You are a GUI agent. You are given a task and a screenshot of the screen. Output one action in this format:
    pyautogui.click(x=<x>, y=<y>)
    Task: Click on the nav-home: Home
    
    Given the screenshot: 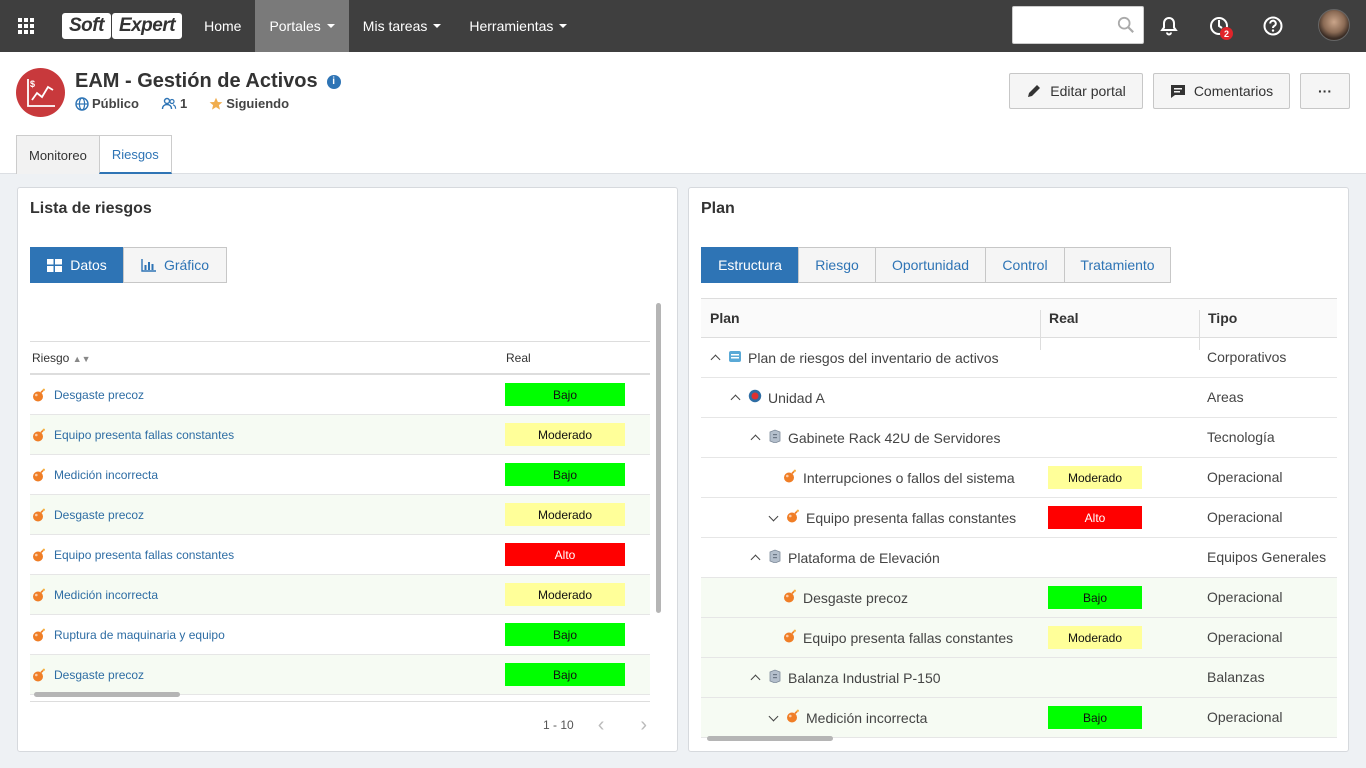 What is the action you would take?
    pyautogui.click(x=222, y=26)
    